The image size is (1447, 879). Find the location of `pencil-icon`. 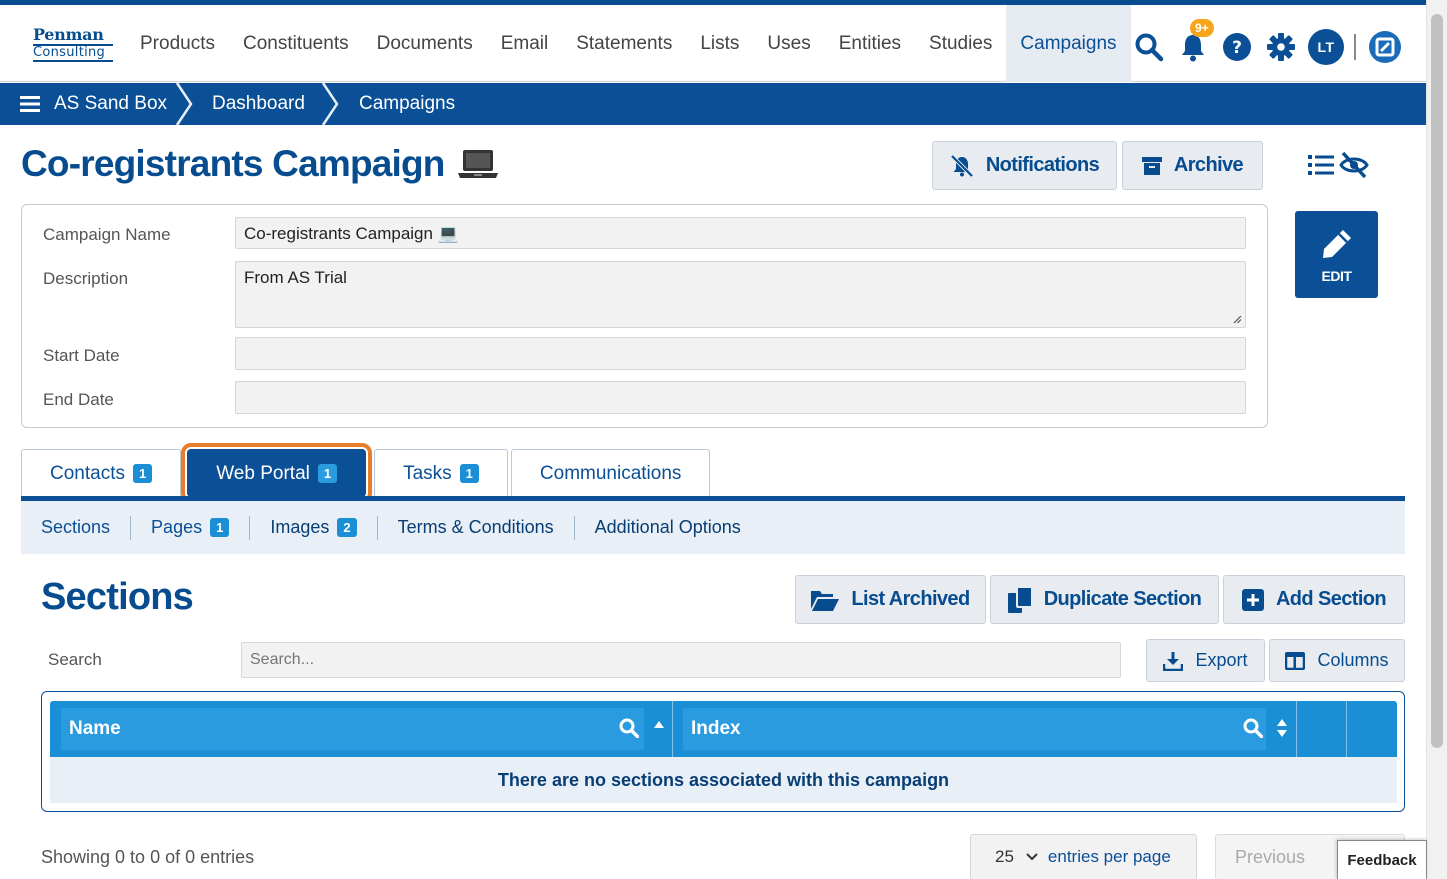

pencil-icon is located at coordinates (1336, 243).